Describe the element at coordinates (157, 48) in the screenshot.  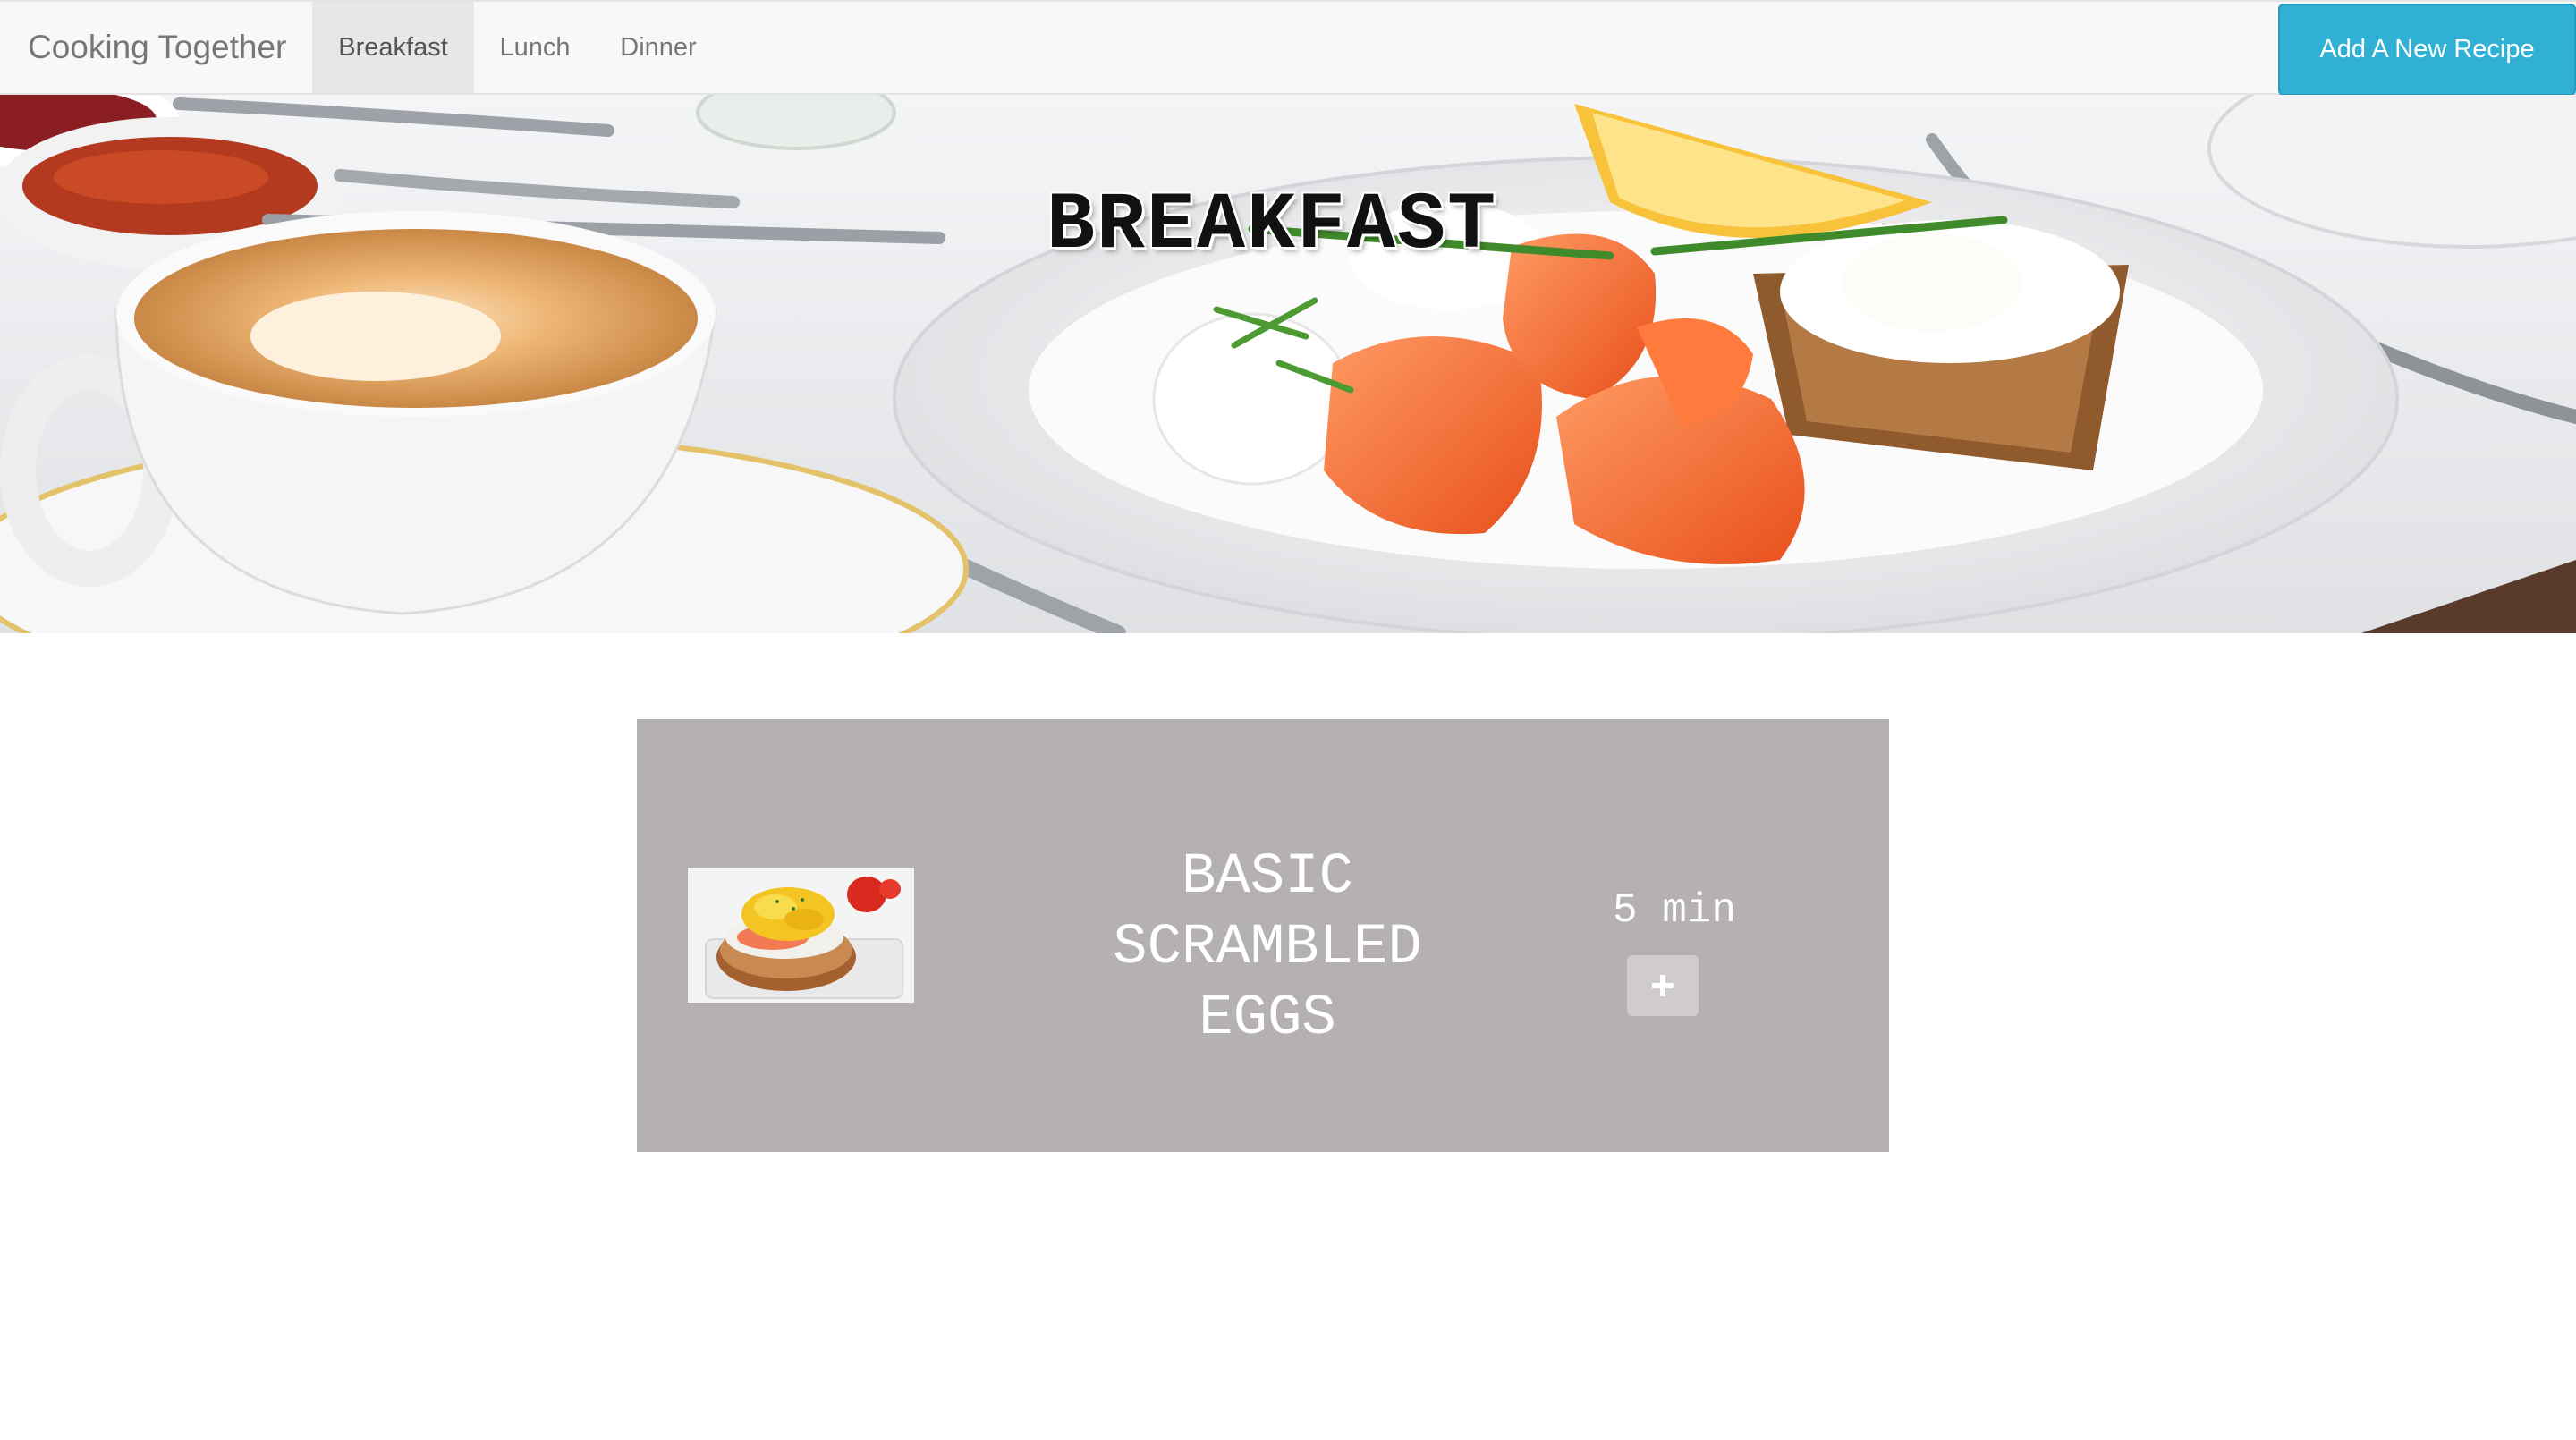
I see `brand-link: Cooking Together` at that location.